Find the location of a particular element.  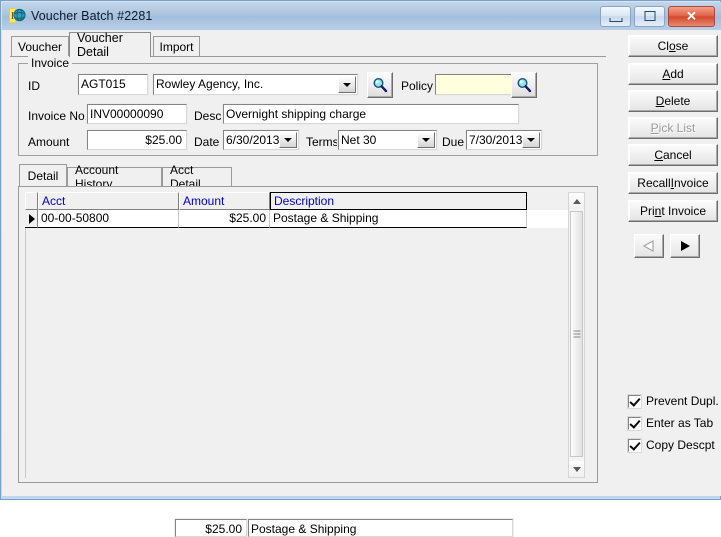

next-record-button is located at coordinates (685, 246).